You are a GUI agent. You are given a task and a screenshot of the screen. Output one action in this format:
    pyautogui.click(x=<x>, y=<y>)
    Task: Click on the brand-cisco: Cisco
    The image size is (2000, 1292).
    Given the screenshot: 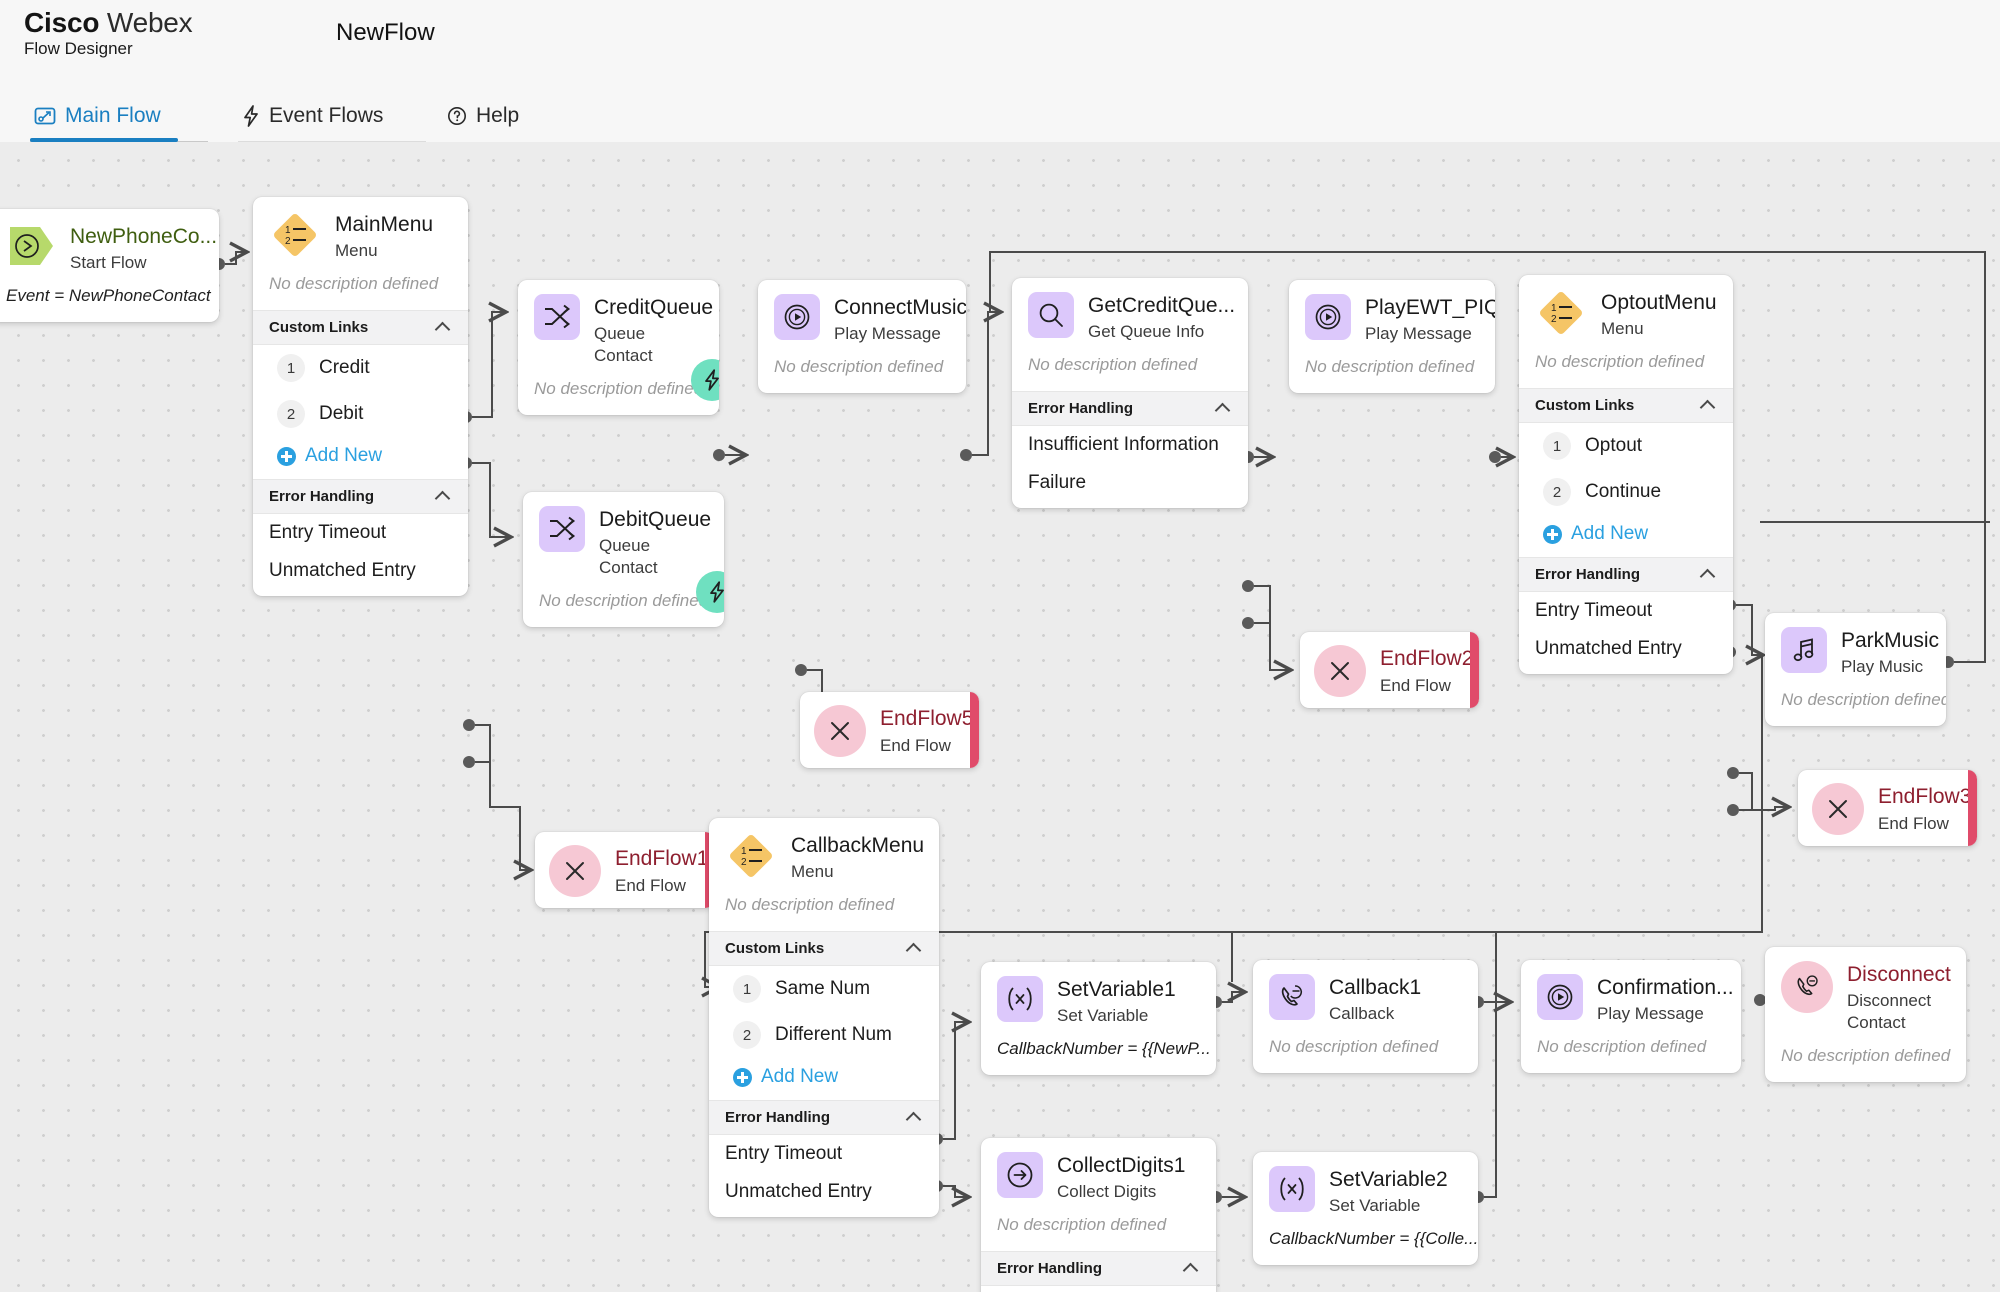 What is the action you would take?
    pyautogui.click(x=62, y=22)
    